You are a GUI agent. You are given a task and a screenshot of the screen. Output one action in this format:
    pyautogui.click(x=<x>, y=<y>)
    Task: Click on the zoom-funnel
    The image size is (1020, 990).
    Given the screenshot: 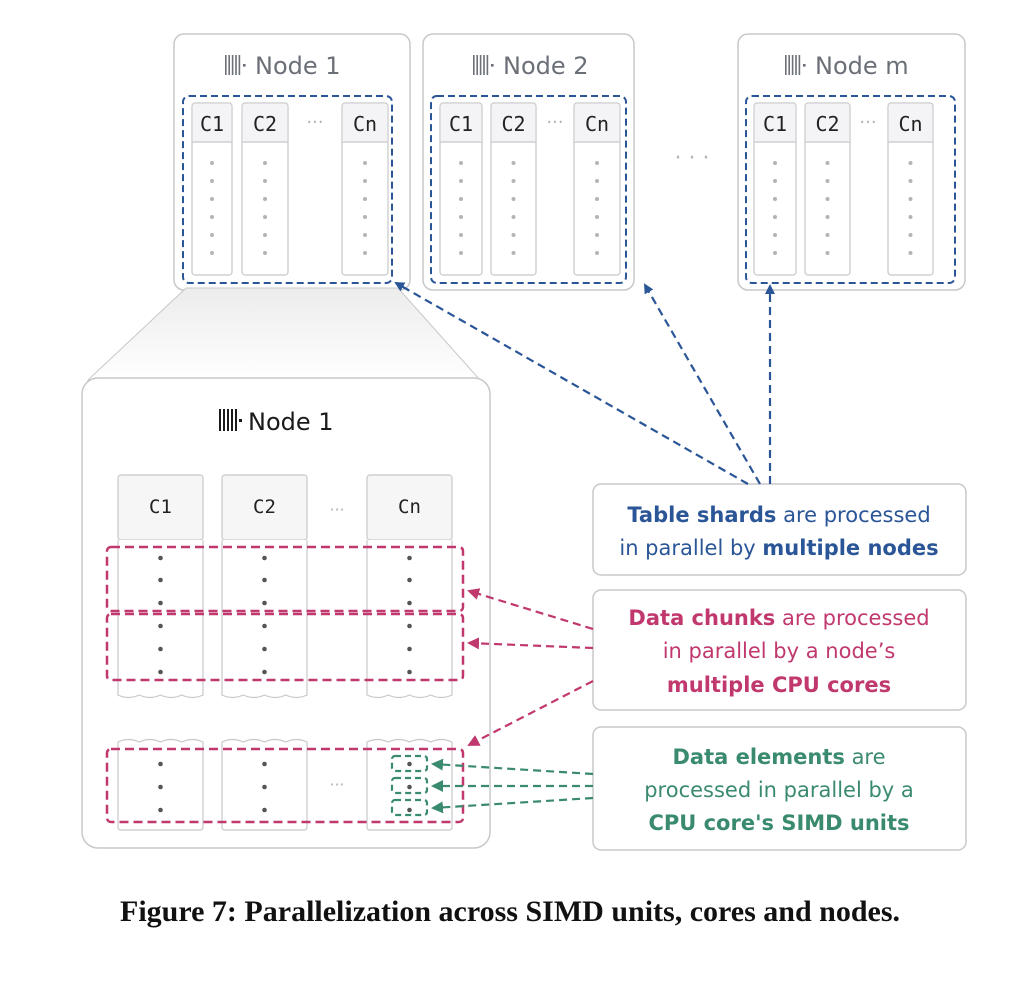 What is the action you would take?
    pyautogui.click(x=284, y=334)
    